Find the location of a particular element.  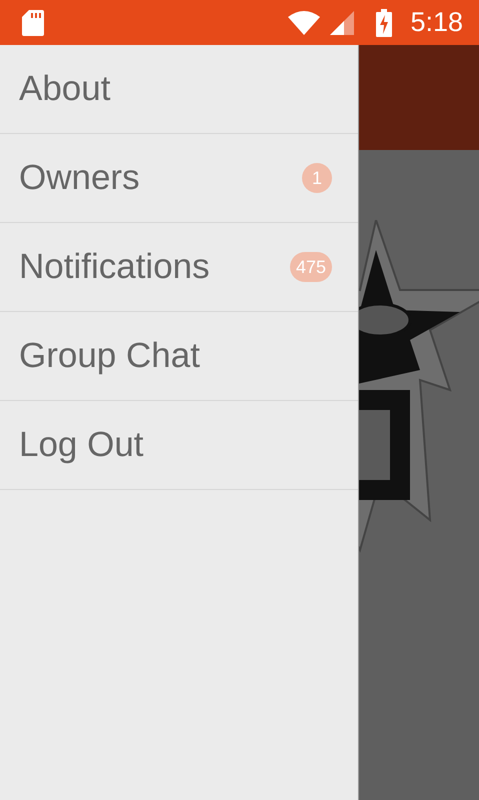

signal-icon is located at coordinates (342, 22).